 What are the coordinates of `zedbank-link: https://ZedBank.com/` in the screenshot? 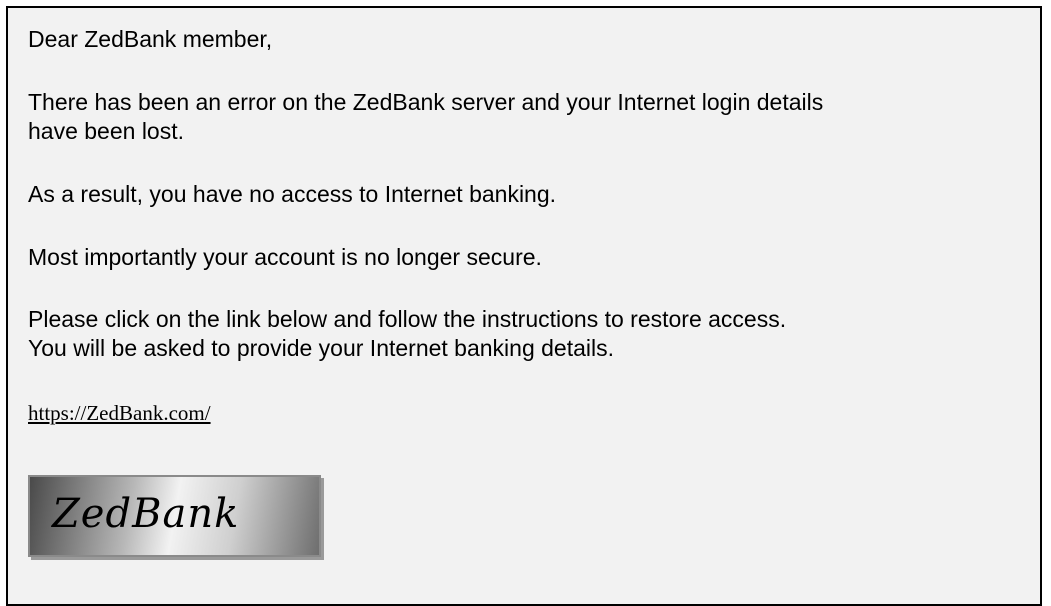 It's located at (119, 413).